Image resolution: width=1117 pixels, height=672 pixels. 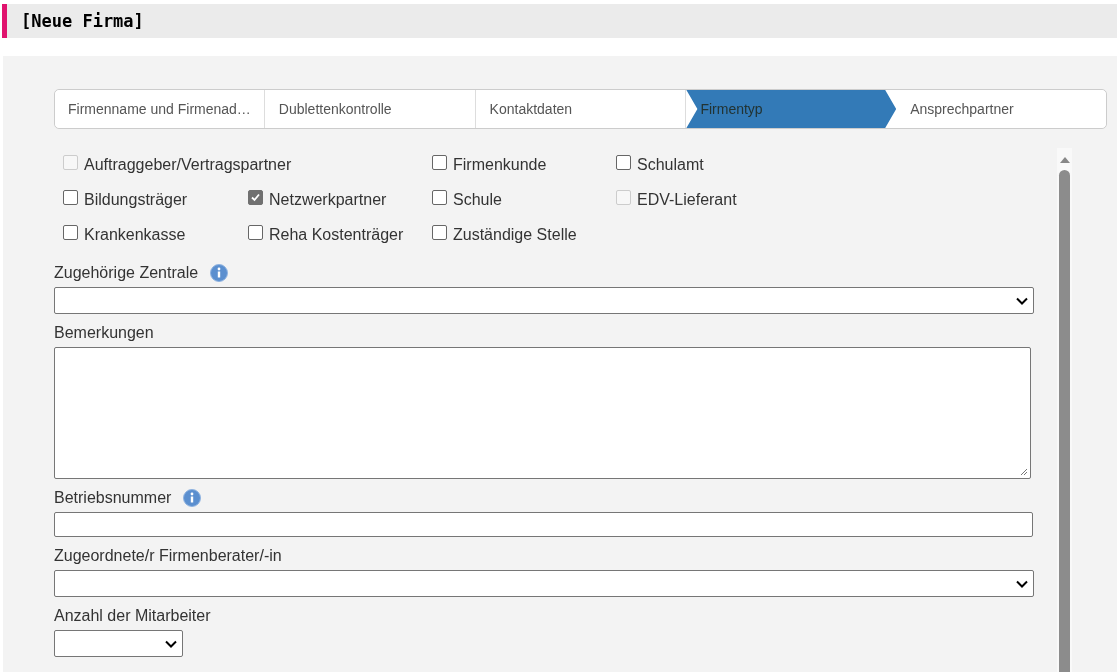 What do you see at coordinates (524, 200) in the screenshot?
I see `company-type-checkbox: Schule` at bounding box center [524, 200].